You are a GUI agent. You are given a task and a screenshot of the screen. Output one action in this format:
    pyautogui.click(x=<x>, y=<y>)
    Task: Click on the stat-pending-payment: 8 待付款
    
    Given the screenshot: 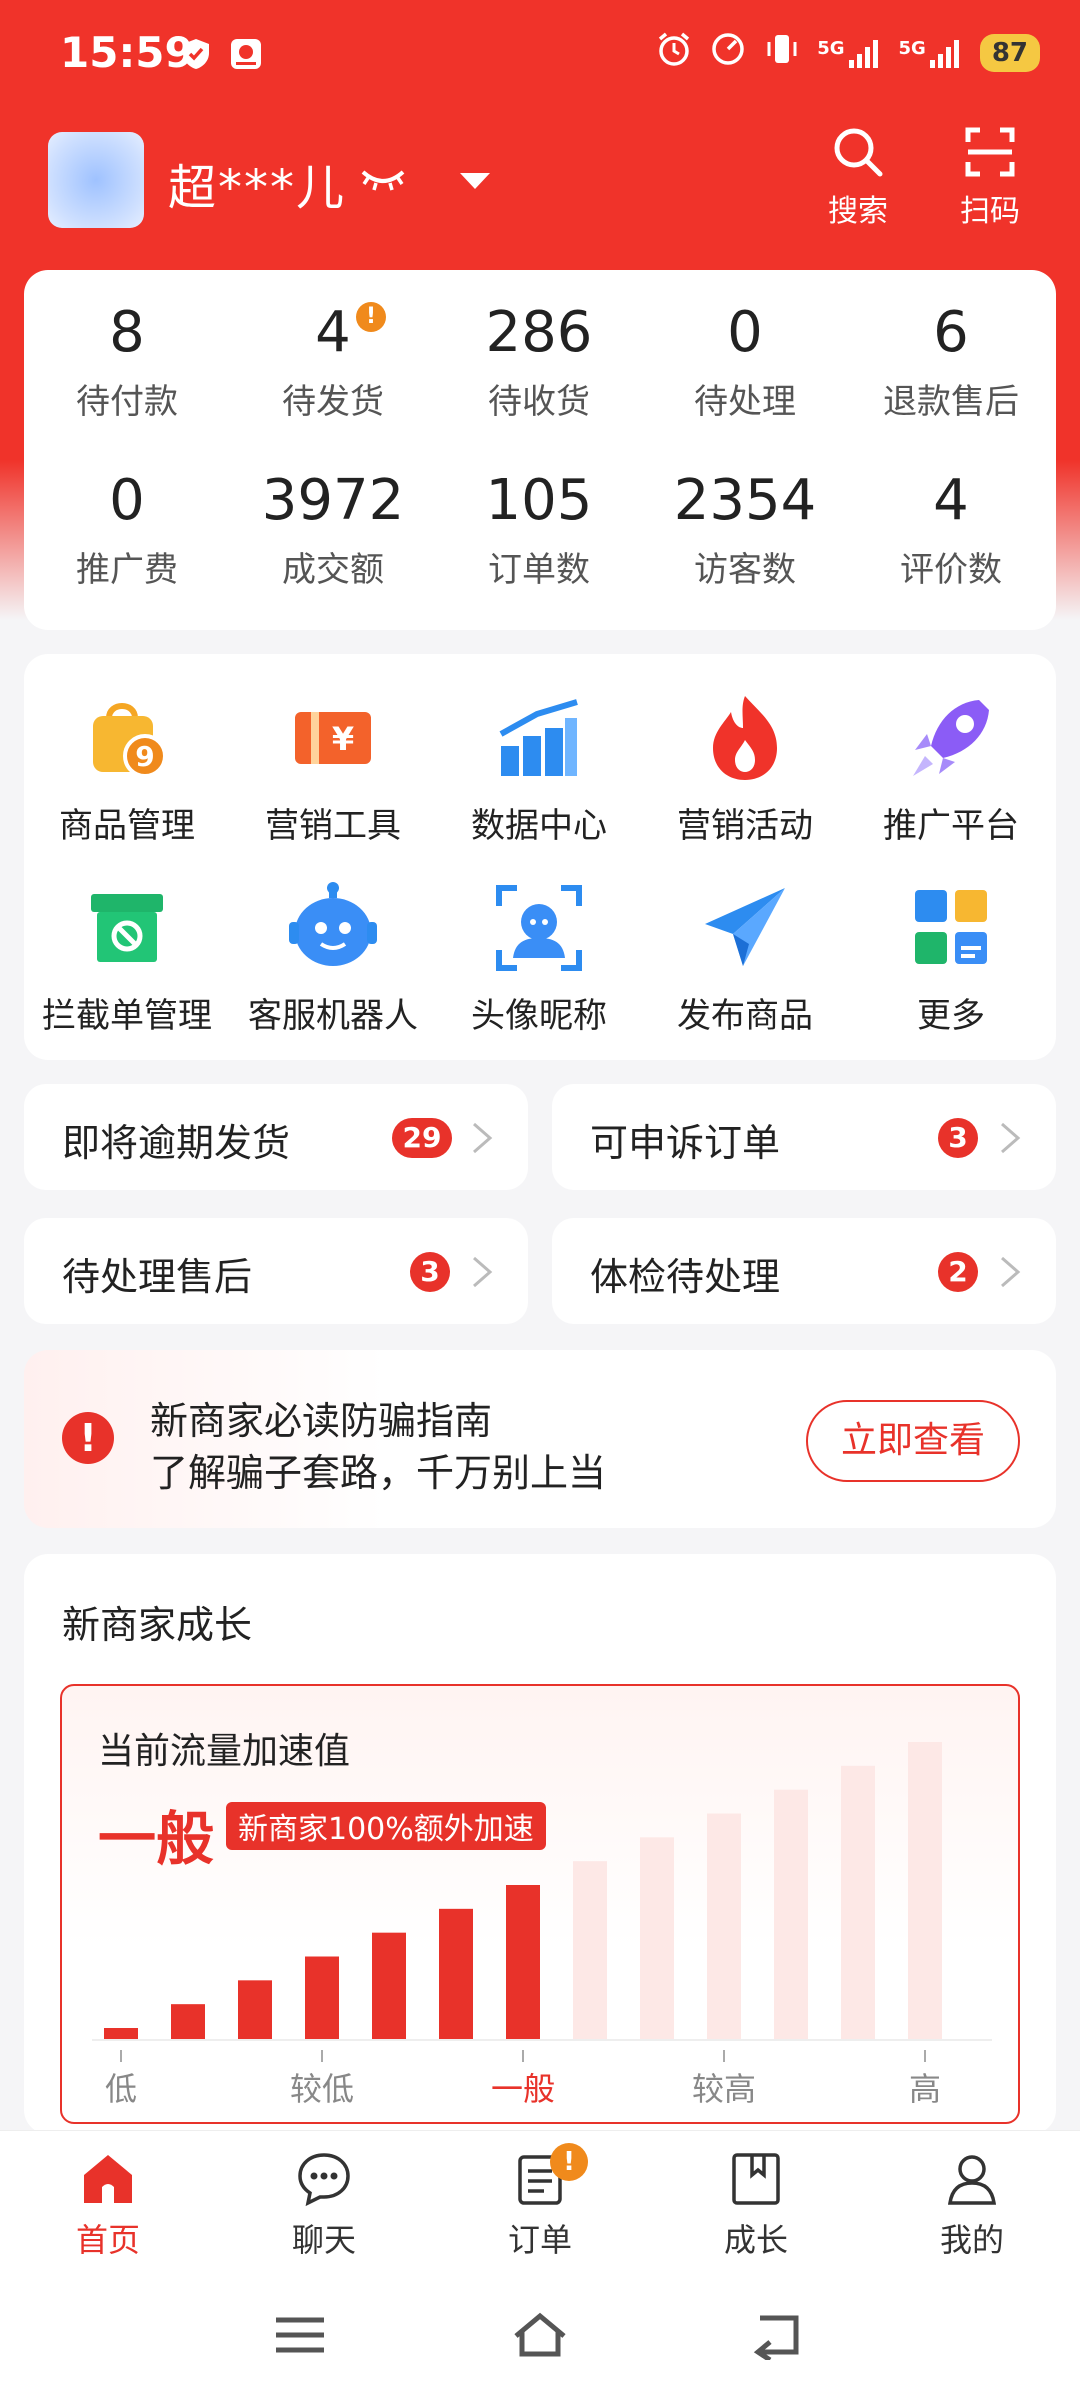 What is the action you would take?
    pyautogui.click(x=127, y=362)
    